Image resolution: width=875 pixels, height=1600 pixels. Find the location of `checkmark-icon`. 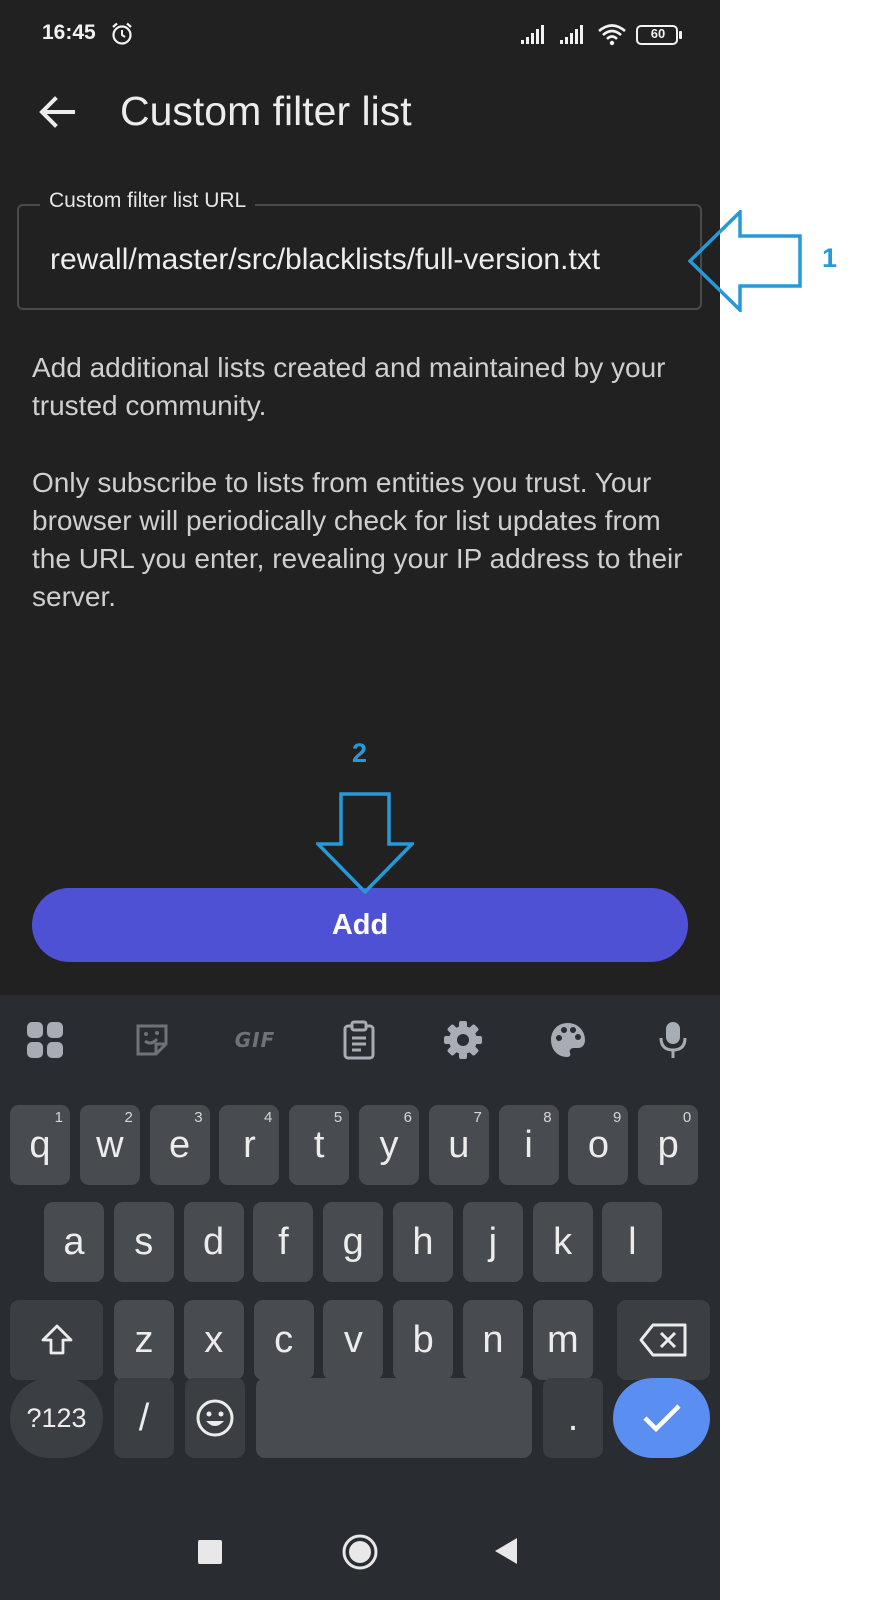

checkmark-icon is located at coordinates (661, 1418).